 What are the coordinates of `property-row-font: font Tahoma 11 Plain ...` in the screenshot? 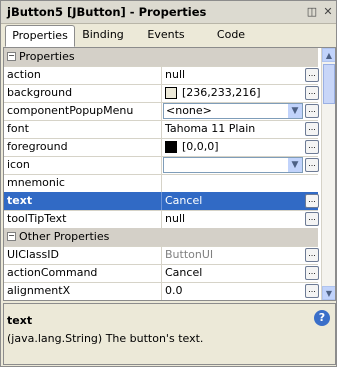 It's located at (161, 129).